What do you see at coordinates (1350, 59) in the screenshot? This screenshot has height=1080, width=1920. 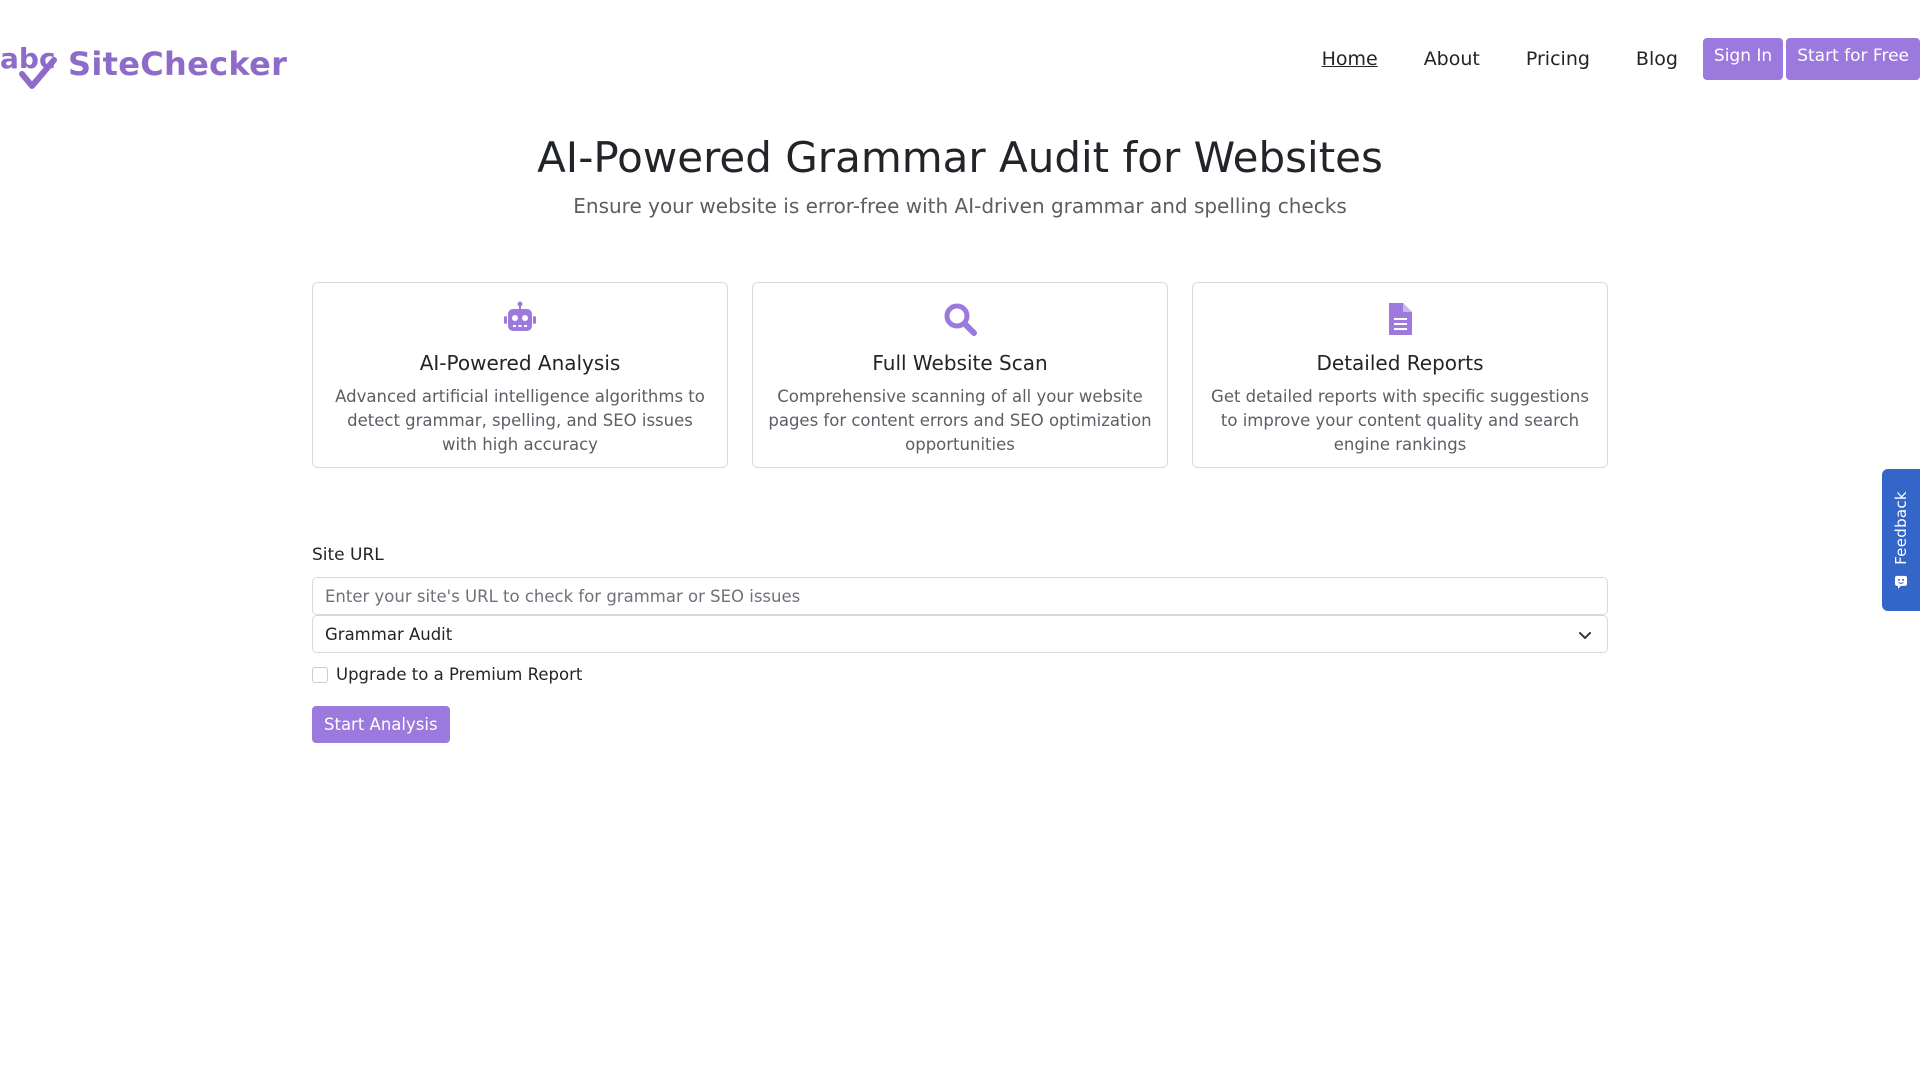 I see `nav-link-home: Home` at bounding box center [1350, 59].